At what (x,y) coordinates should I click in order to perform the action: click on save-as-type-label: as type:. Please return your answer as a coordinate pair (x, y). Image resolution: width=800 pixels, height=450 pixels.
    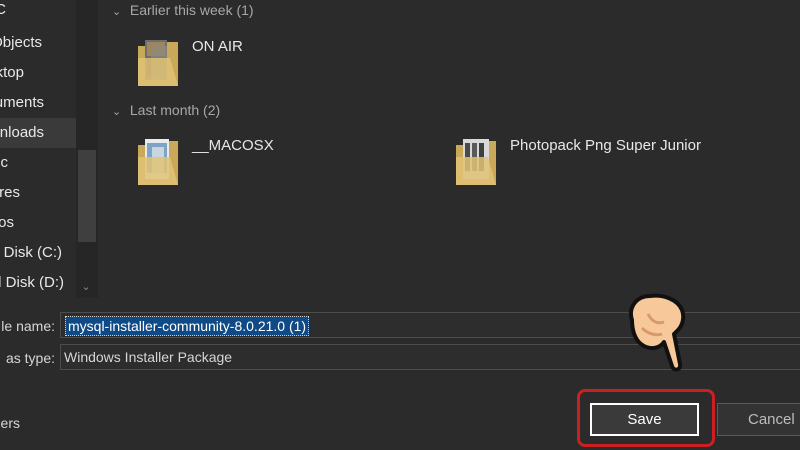
    Looking at the image, I should click on (30, 358).